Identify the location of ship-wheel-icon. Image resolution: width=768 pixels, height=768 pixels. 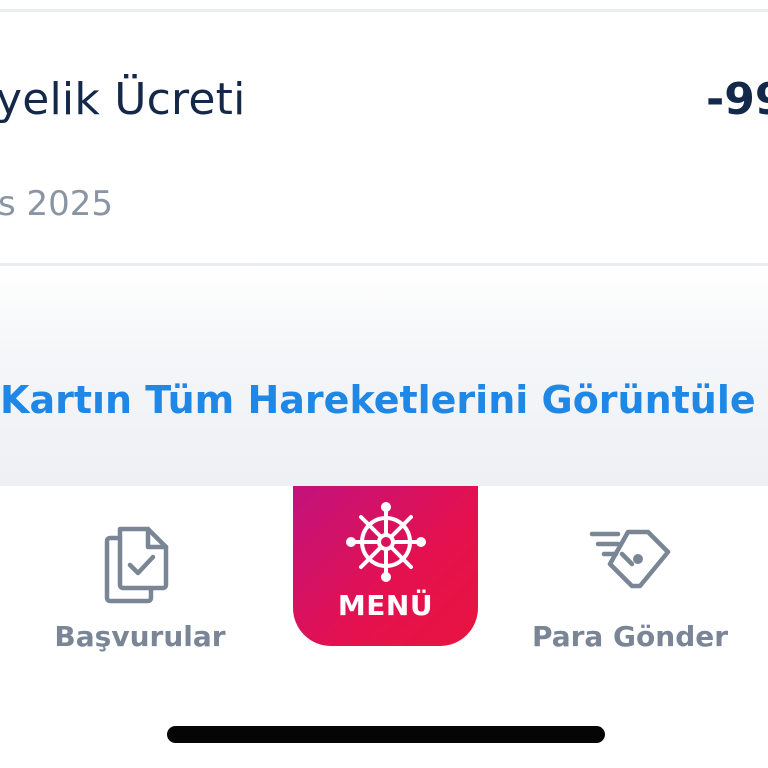
(386, 544).